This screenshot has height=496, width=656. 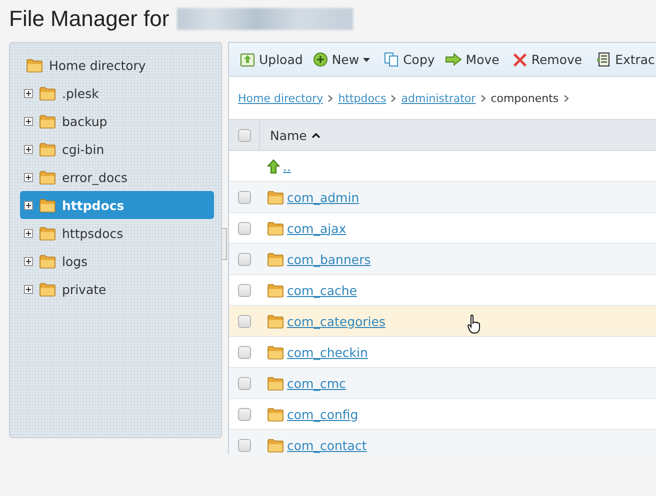 I want to click on current-folder-name: components, so click(x=524, y=98).